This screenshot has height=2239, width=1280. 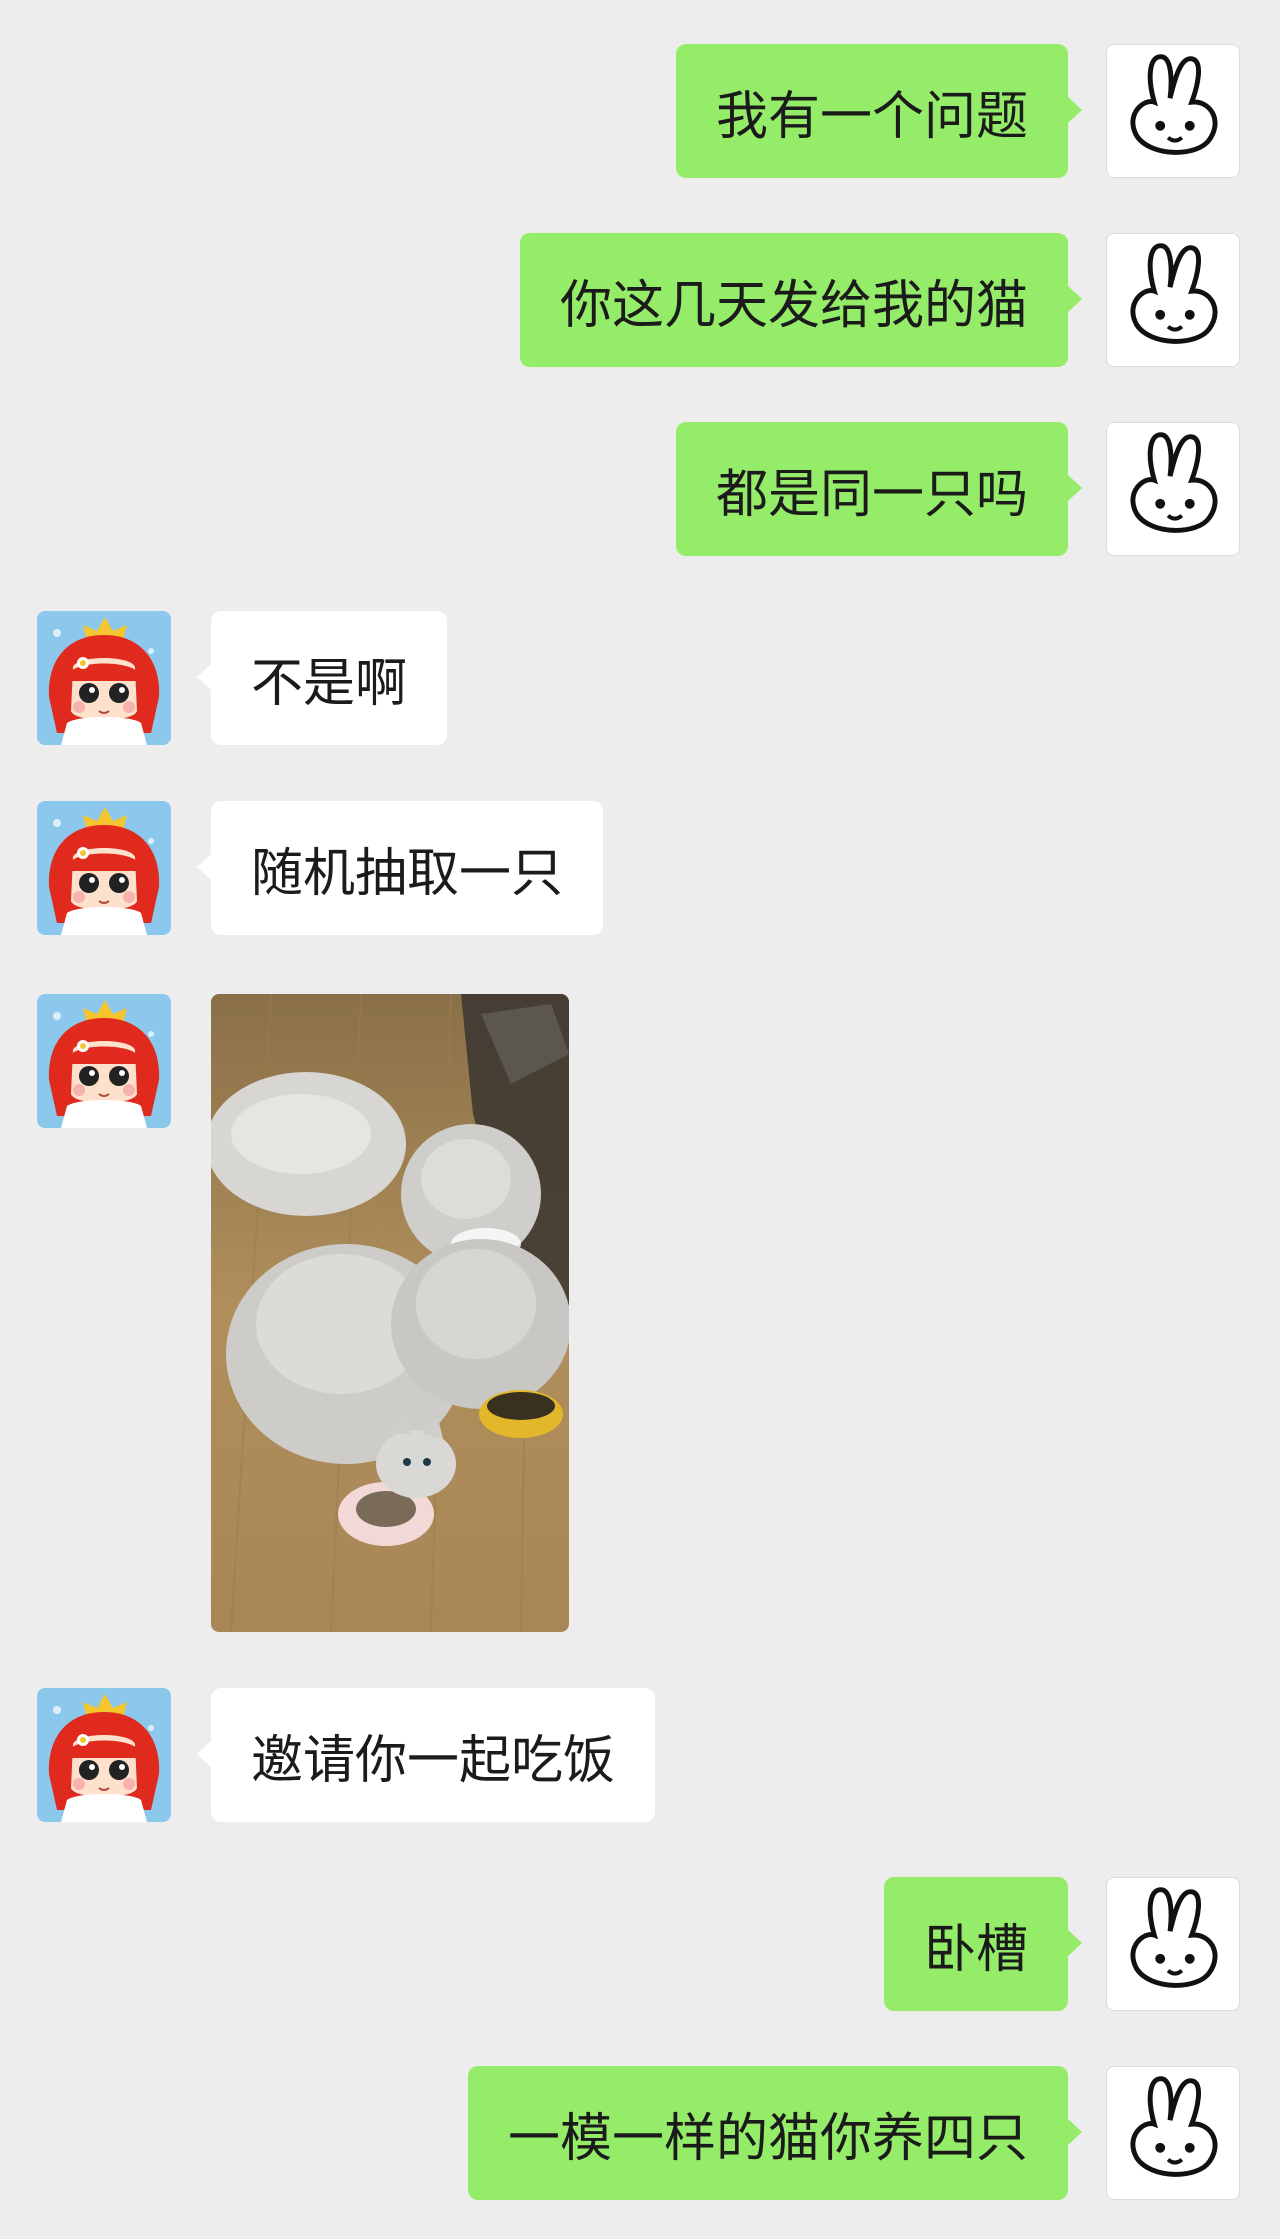 I want to click on photo-of-cats-eating, so click(x=390, y=1313).